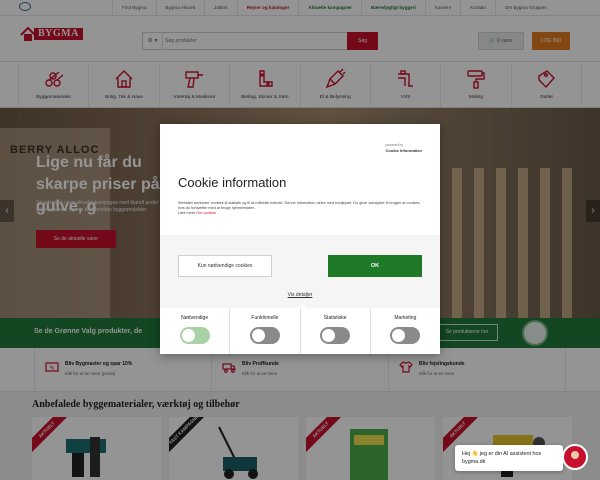 This screenshot has height=480, width=600. Describe the element at coordinates (195, 318) in the screenshot. I see `category-label: Nødvendige` at that location.